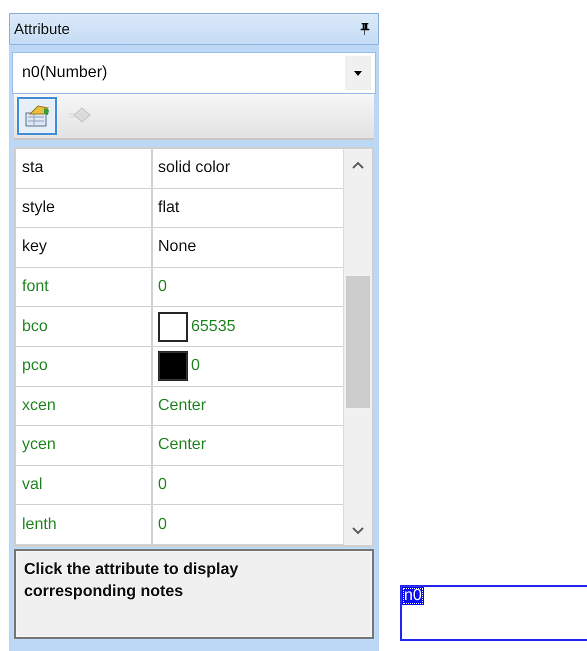 This screenshot has height=651, width=587. I want to click on property-name: bco, so click(84, 326).